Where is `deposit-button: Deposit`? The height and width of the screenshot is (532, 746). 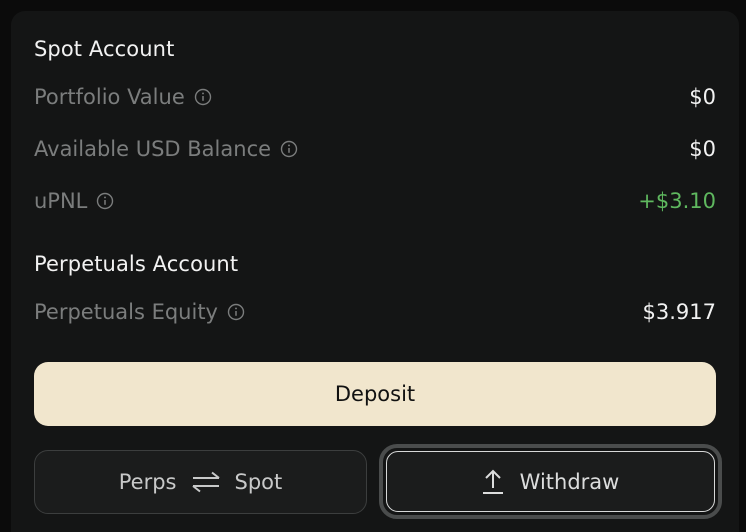 deposit-button: Deposit is located at coordinates (375, 394).